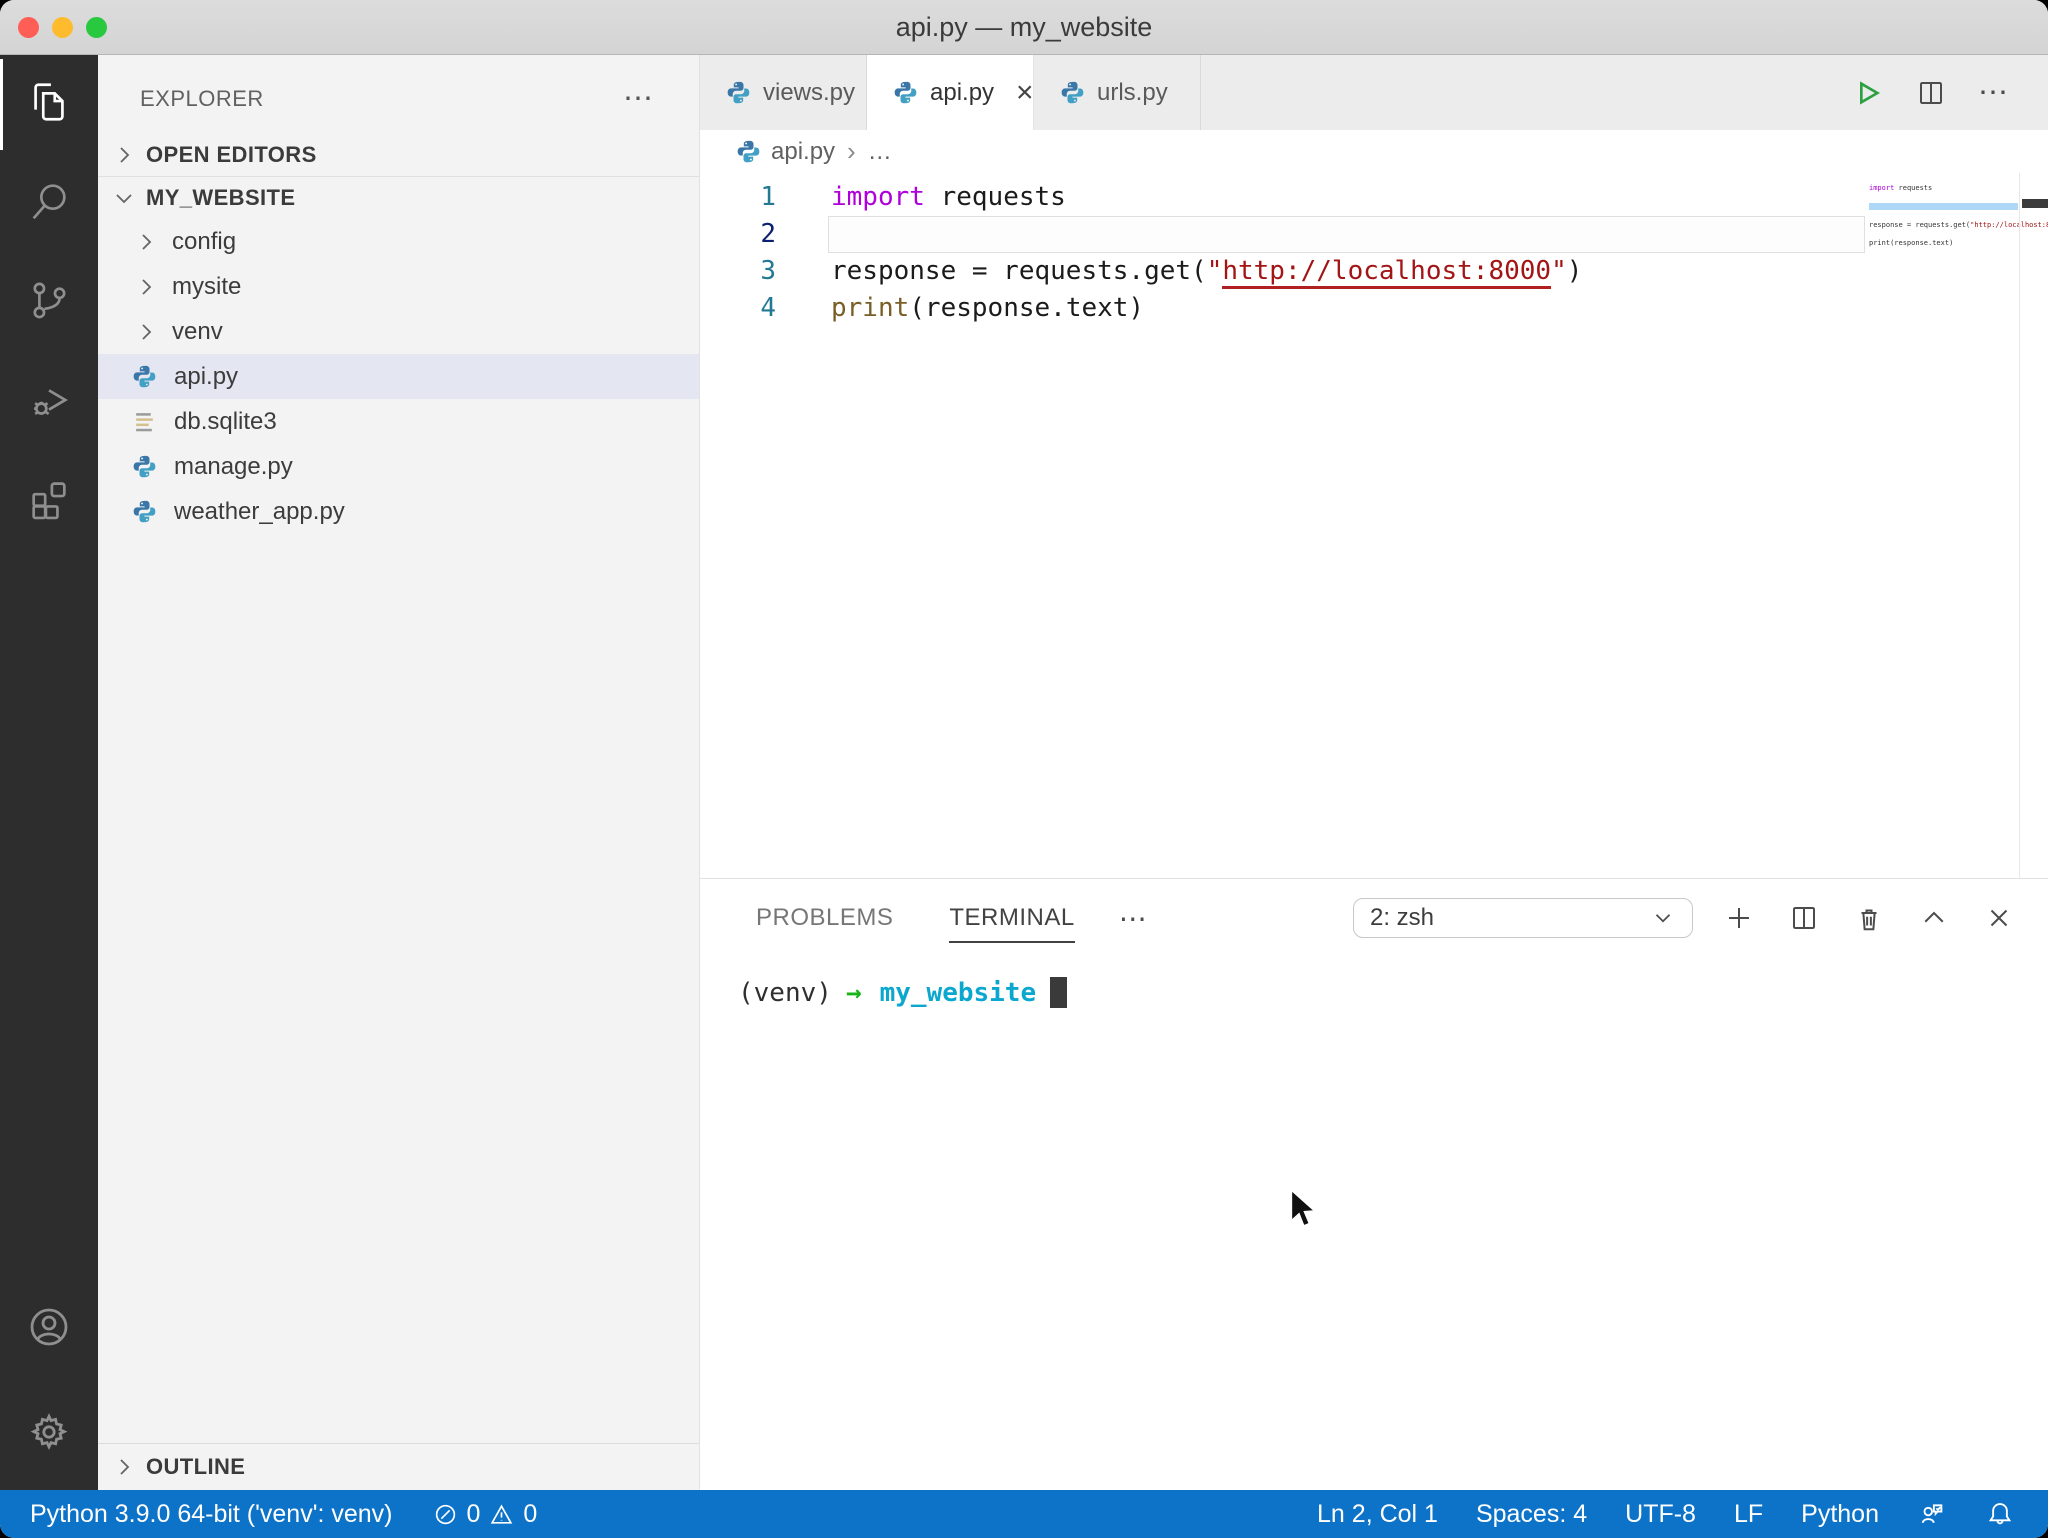 The height and width of the screenshot is (1538, 2048). Describe the element at coordinates (1934, 918) in the screenshot. I see `maximize-panel-icon` at that location.